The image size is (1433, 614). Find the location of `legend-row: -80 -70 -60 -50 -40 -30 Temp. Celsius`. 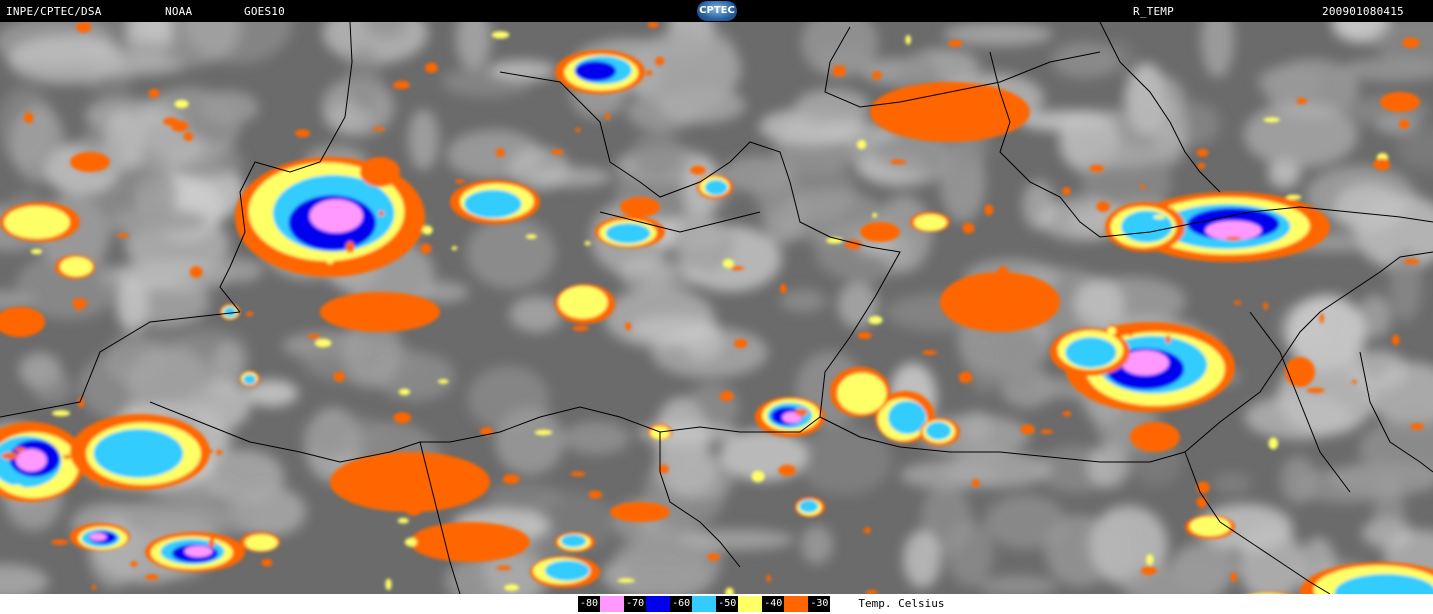

legend-row: -80 -70 -60 -50 -40 -30 Temp. Celsius is located at coordinates (761, 604).